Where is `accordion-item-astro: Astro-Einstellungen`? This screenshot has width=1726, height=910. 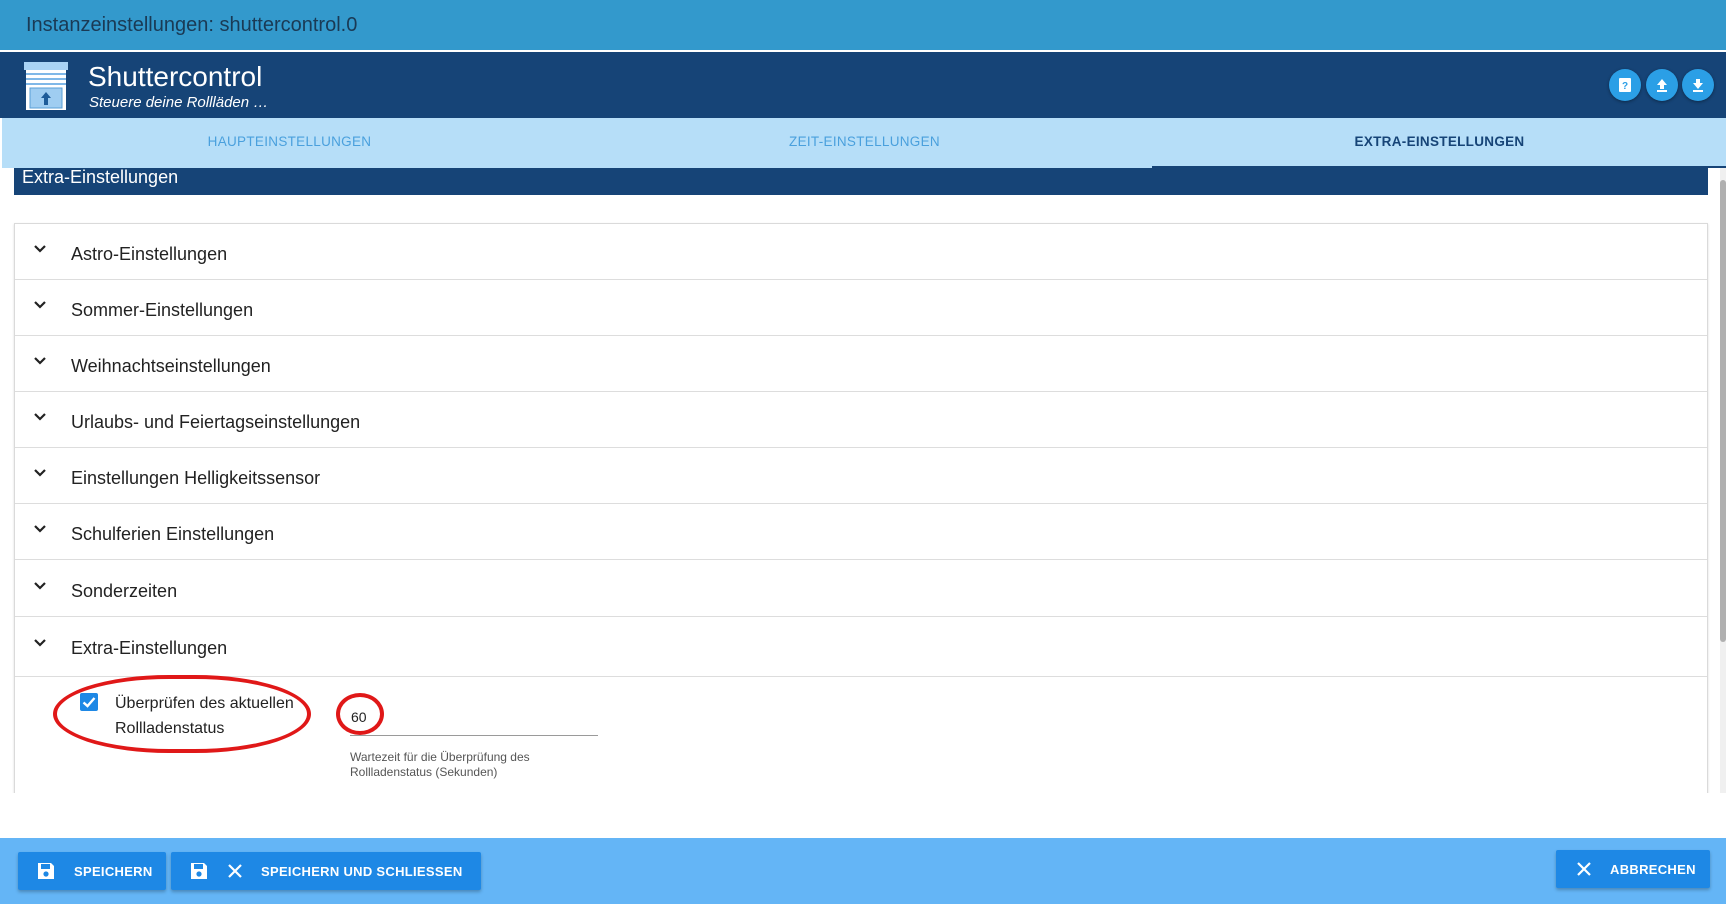
accordion-item-astro: Astro-Einstellungen is located at coordinates (861, 252).